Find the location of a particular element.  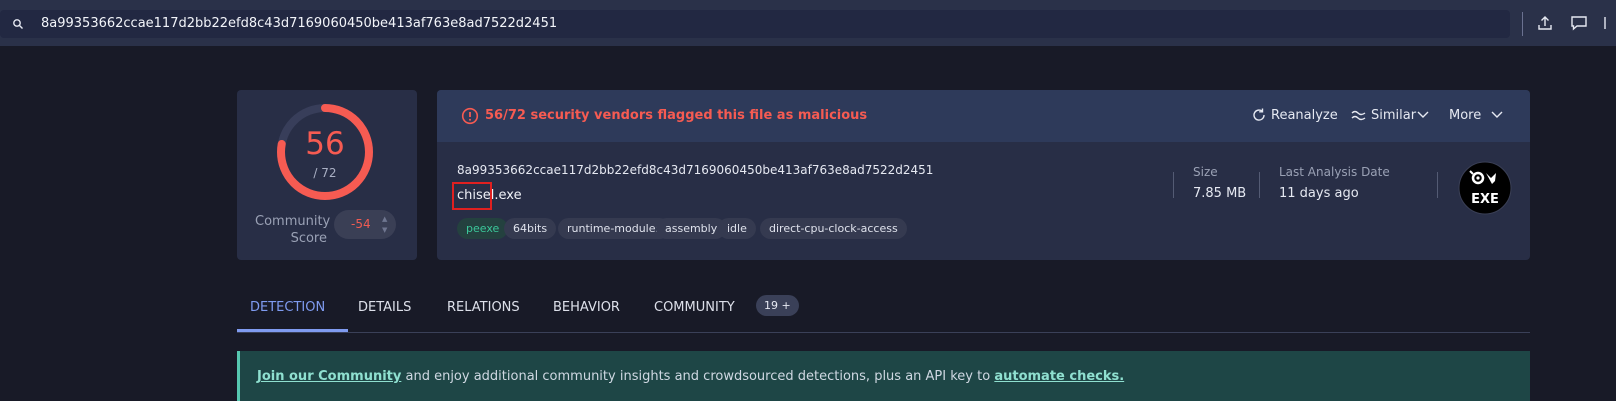

community-count-badge: 19 + is located at coordinates (777, 305).